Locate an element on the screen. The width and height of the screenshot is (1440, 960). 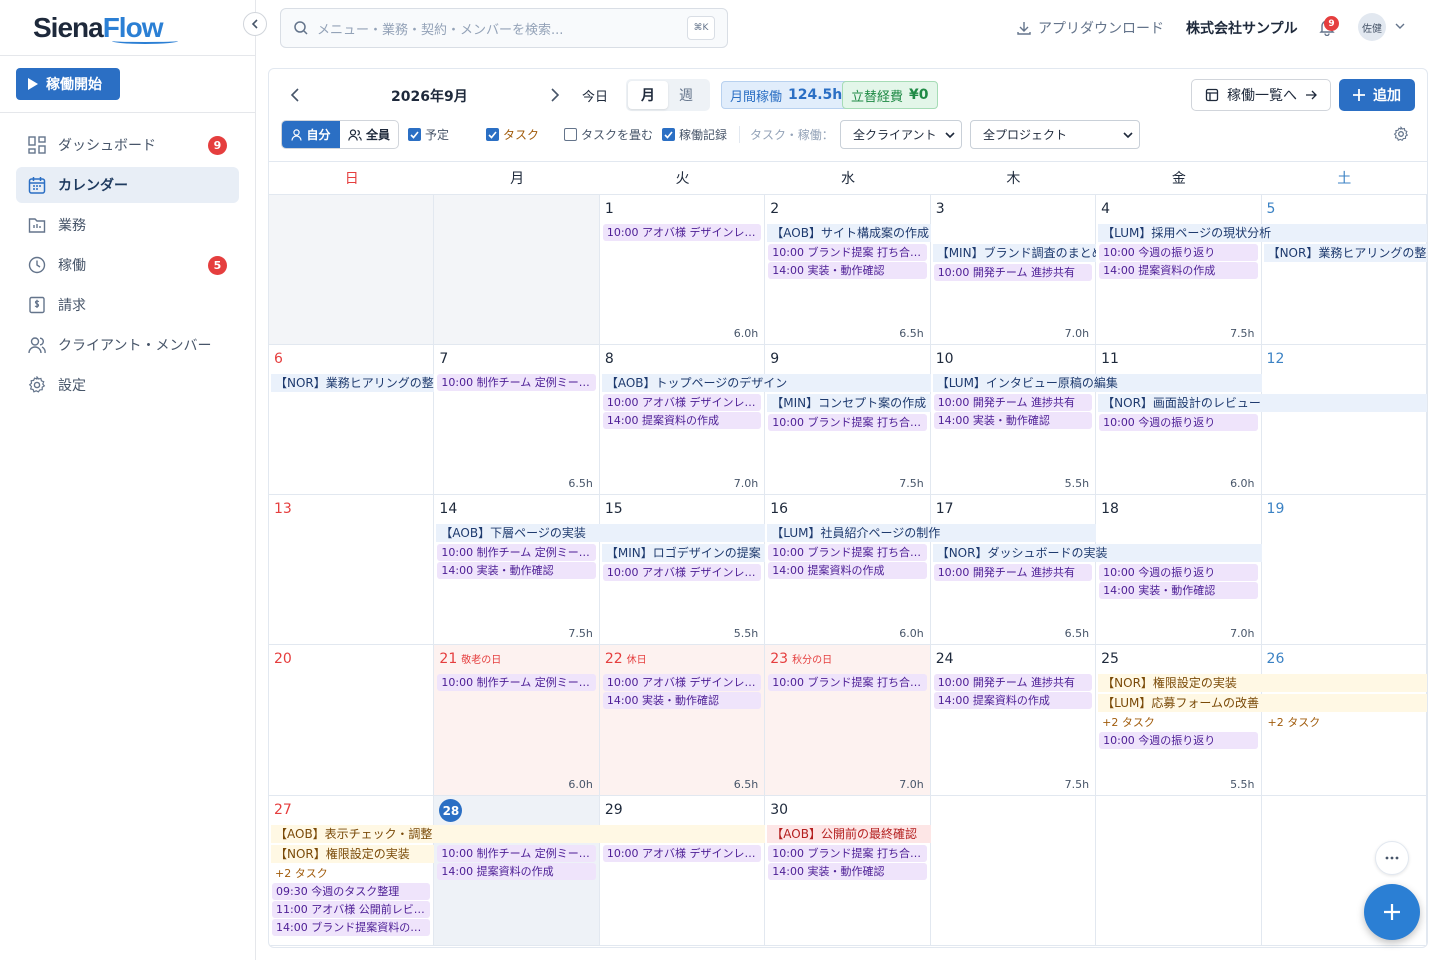
calendar-day-cell: 1 10:00 アオバ様 デザインレビュー 6.0h is located at coordinates (683, 269).